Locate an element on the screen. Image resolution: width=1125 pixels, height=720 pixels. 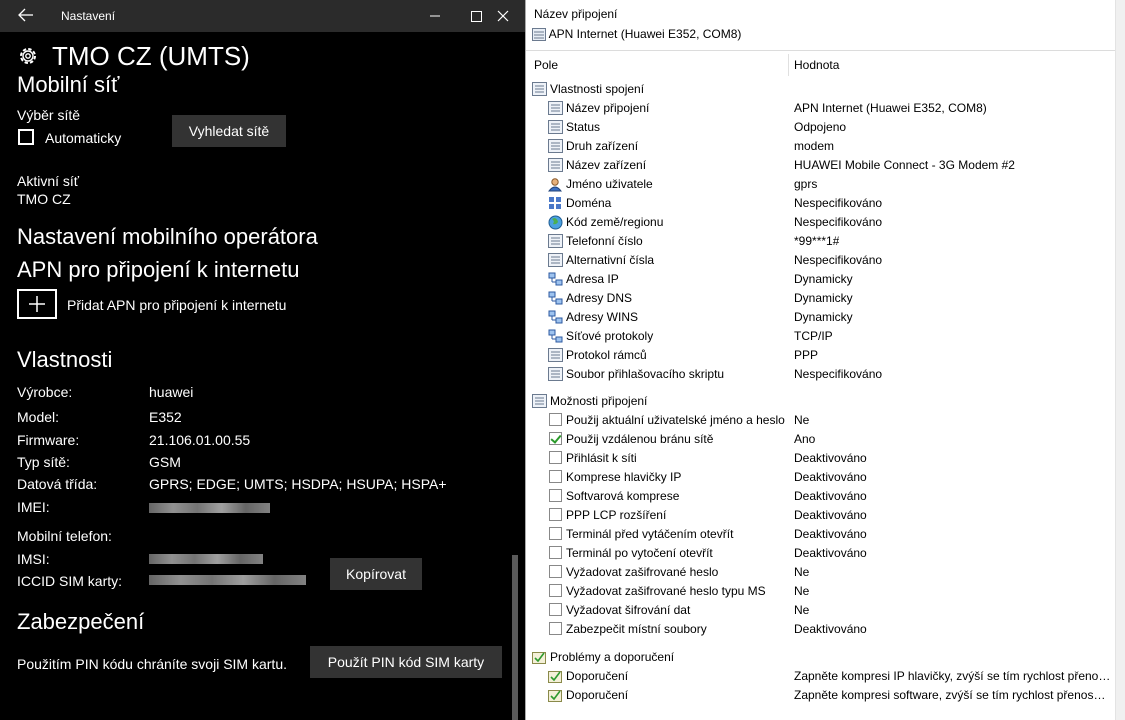
property-row: Druh zařízení modem is located at coordinates (821, 146).